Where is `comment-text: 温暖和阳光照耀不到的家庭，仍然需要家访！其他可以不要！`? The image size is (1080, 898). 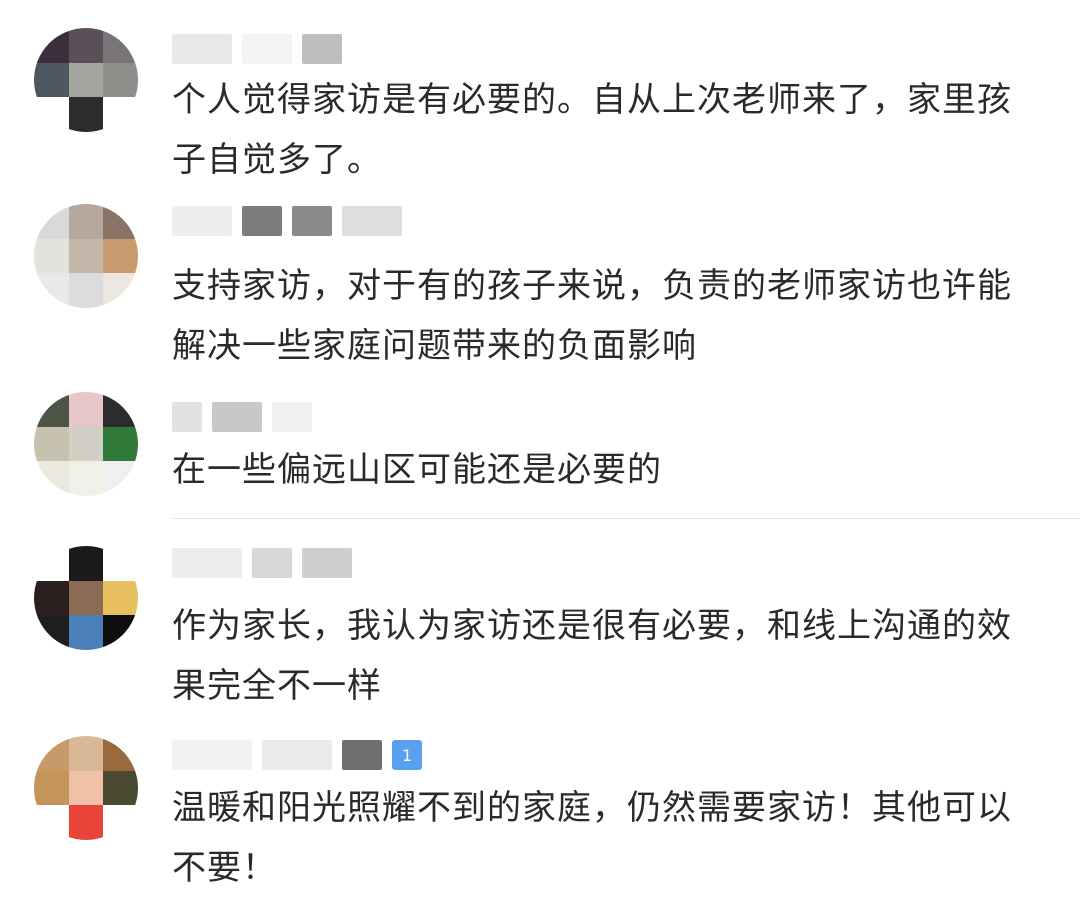
comment-text: 温暖和阳光照耀不到的家庭，仍然需要家访！其他可以不要！ is located at coordinates (592, 838).